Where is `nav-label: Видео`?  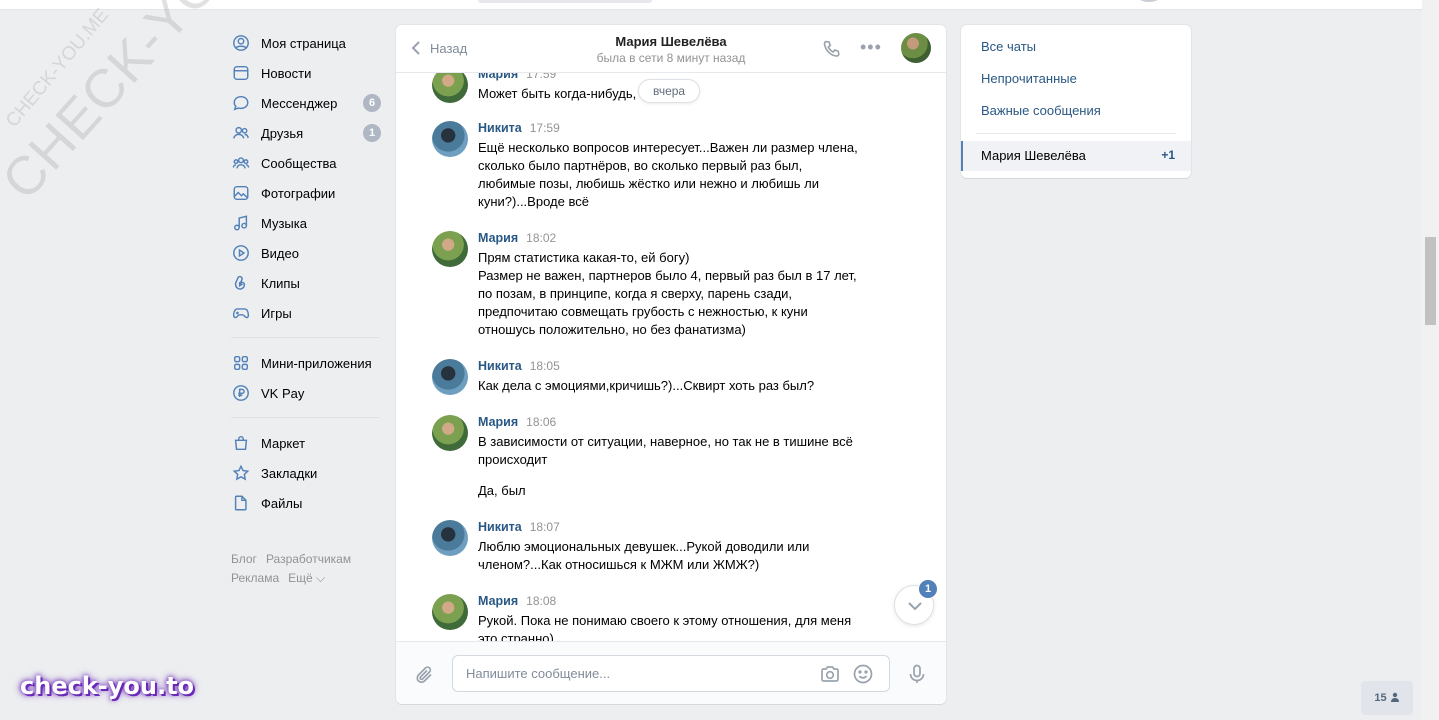 nav-label: Видео is located at coordinates (280, 253).